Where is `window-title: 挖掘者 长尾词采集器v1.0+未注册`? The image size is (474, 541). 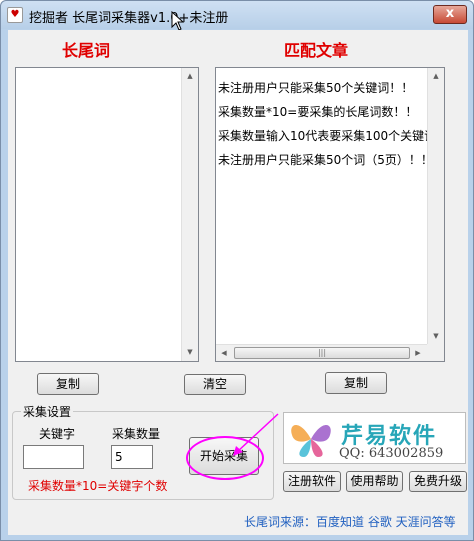 window-title: 挖掘者 长尾词采集器v1.0+未注册 is located at coordinates (129, 18).